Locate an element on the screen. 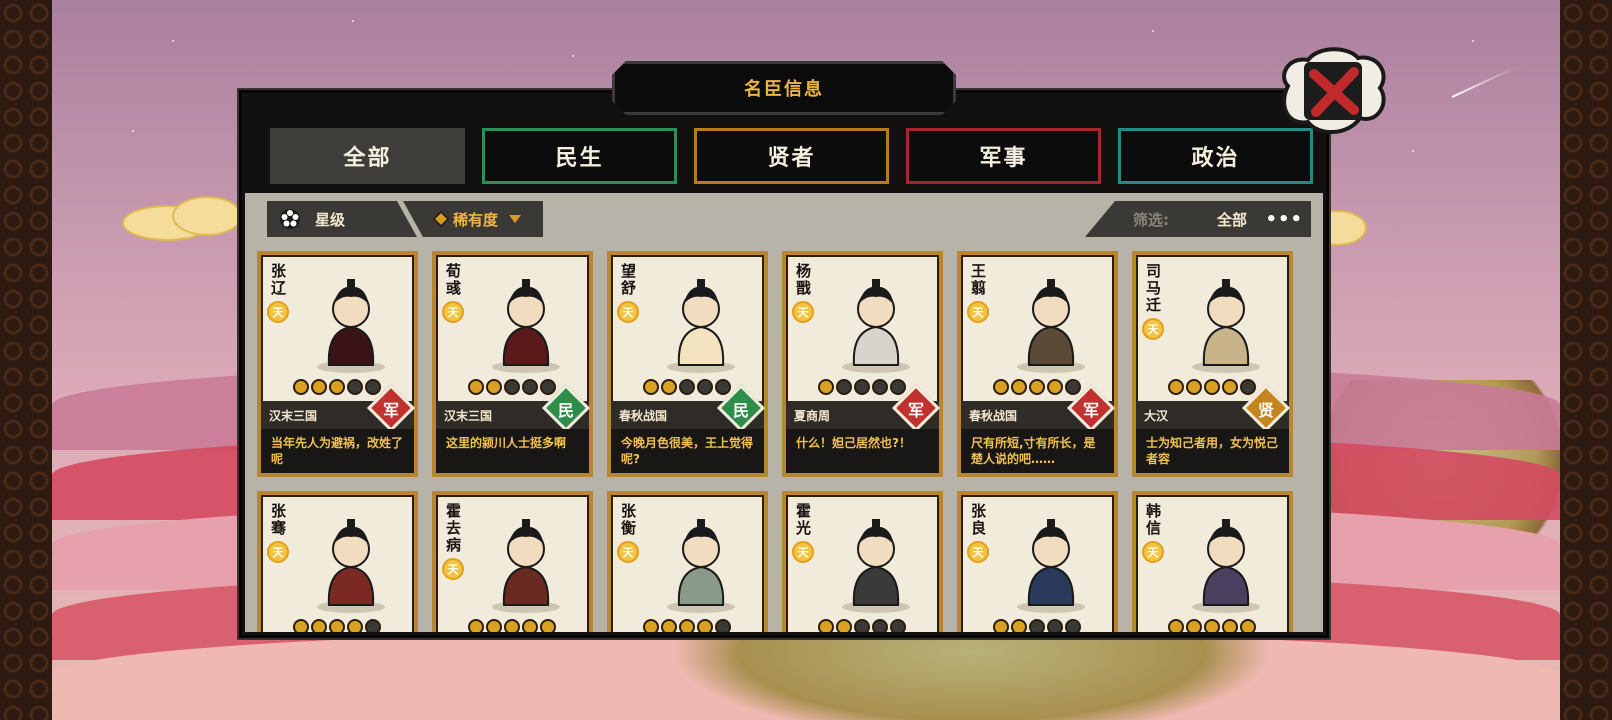  minister-card: 司马迁 天 大汉 贤 士为知己者用，女为悦己者容 is located at coordinates (1212, 364).